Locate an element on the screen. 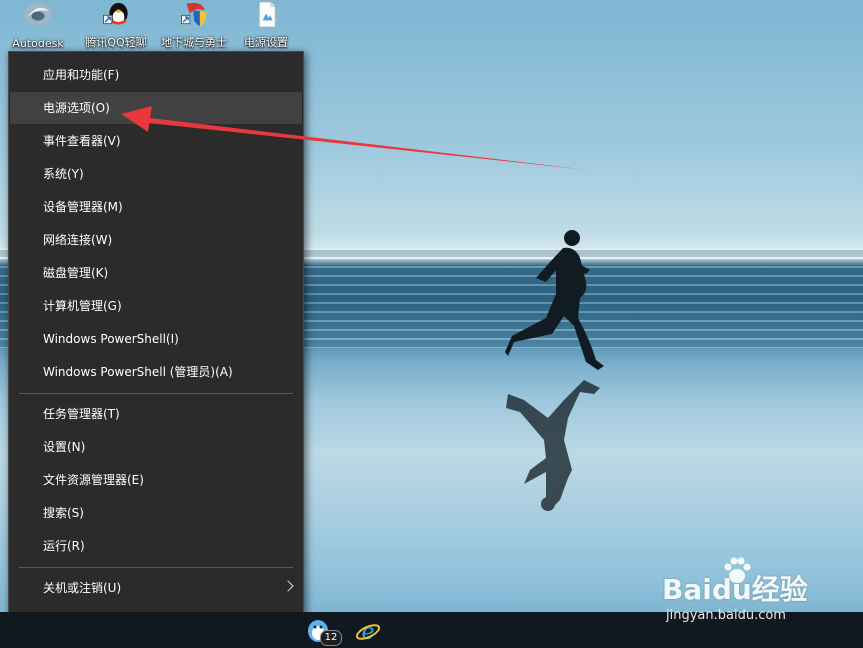 This screenshot has width=863, height=648. menu-item-network-connections: 网络连接(W) is located at coordinates (156, 240).